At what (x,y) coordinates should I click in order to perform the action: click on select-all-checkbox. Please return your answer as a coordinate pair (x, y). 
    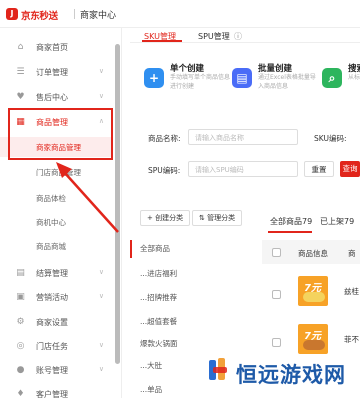
    Looking at the image, I should click on (276, 252).